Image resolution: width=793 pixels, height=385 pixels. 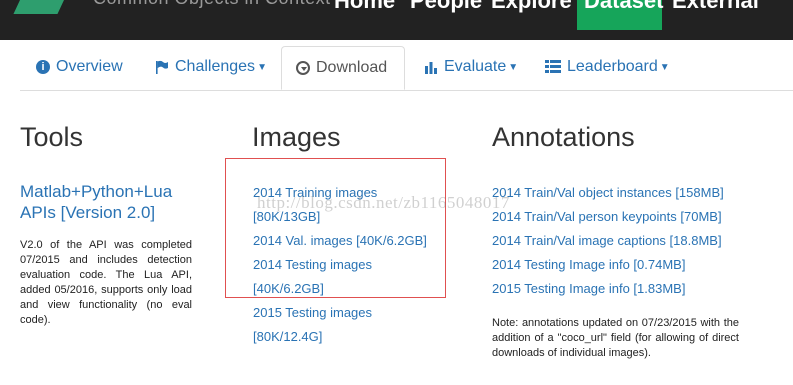 I want to click on api-download-link: Matlab+Python+Lua APIs [Version 2.0], so click(x=115, y=202).